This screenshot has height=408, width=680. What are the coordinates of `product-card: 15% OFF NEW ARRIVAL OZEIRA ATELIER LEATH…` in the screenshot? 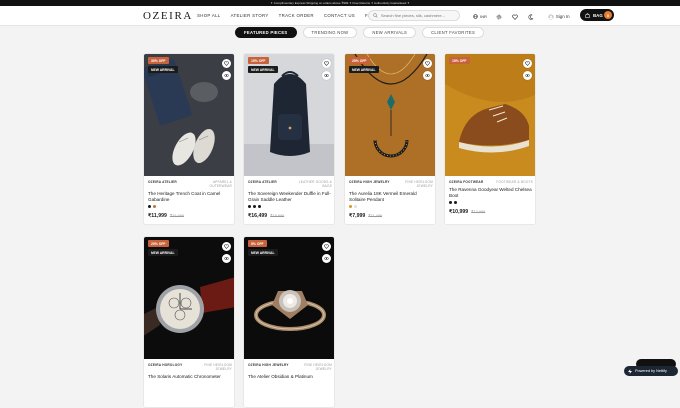 It's located at (289, 139).